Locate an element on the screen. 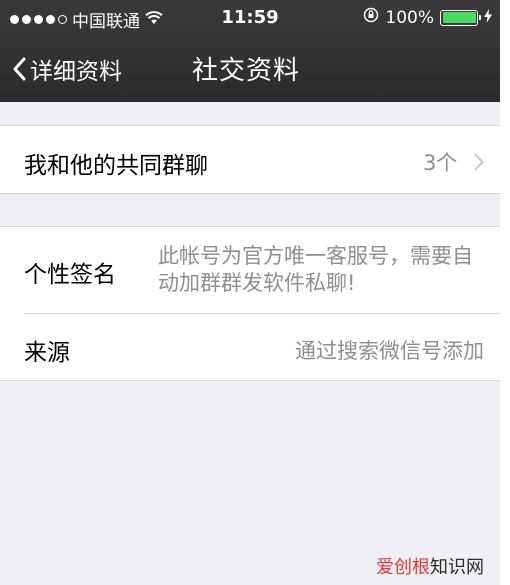  back-button: 详细资料 is located at coordinates (67, 69).